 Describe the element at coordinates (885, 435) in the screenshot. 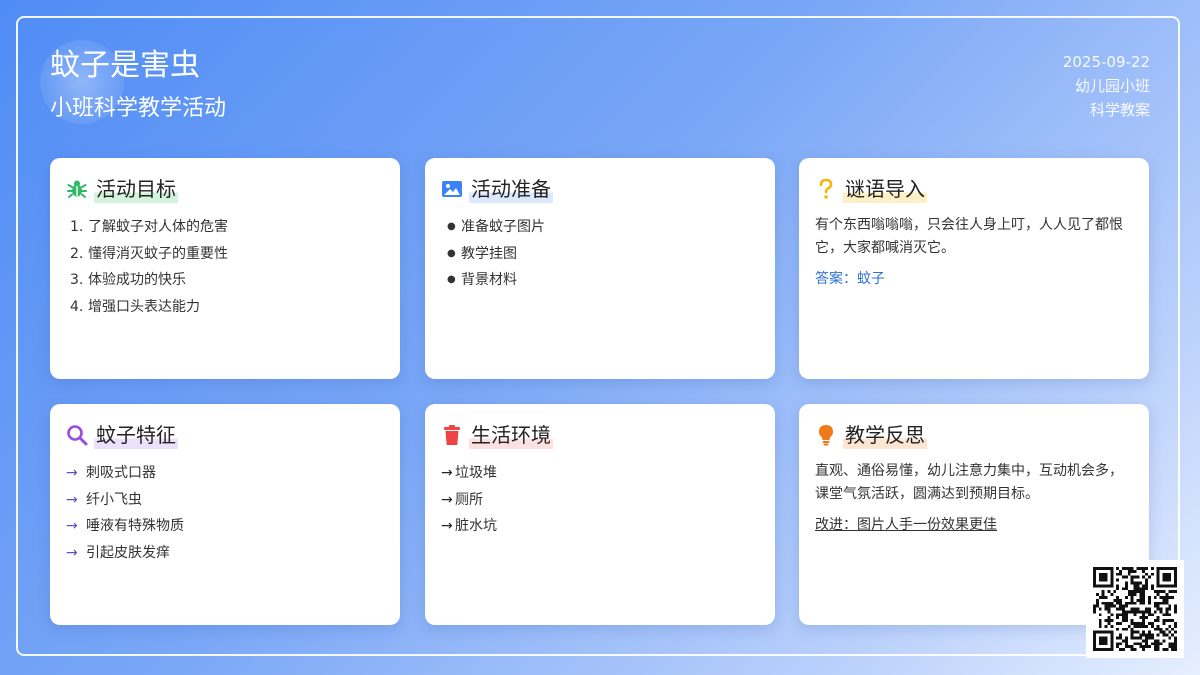

I see `card-title: 教学反思` at that location.